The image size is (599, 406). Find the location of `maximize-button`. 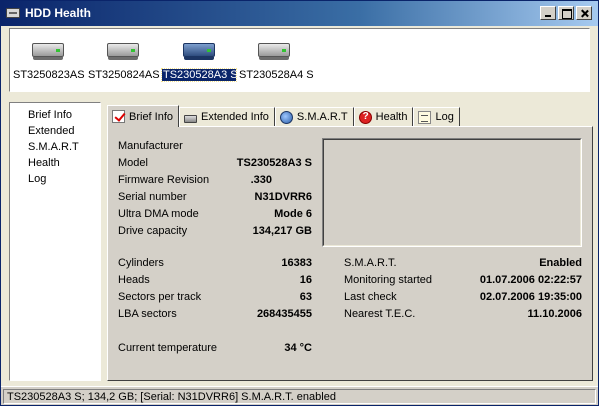

maximize-button is located at coordinates (566, 13).